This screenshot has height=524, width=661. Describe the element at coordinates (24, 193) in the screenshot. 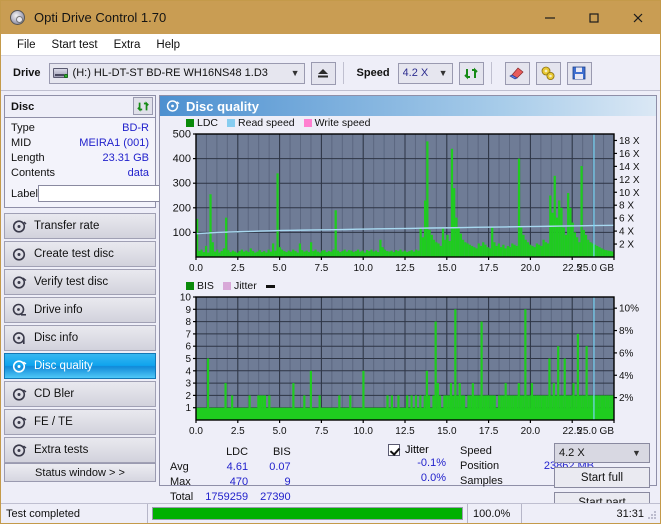

I see `disc-label-key: Label` at that location.